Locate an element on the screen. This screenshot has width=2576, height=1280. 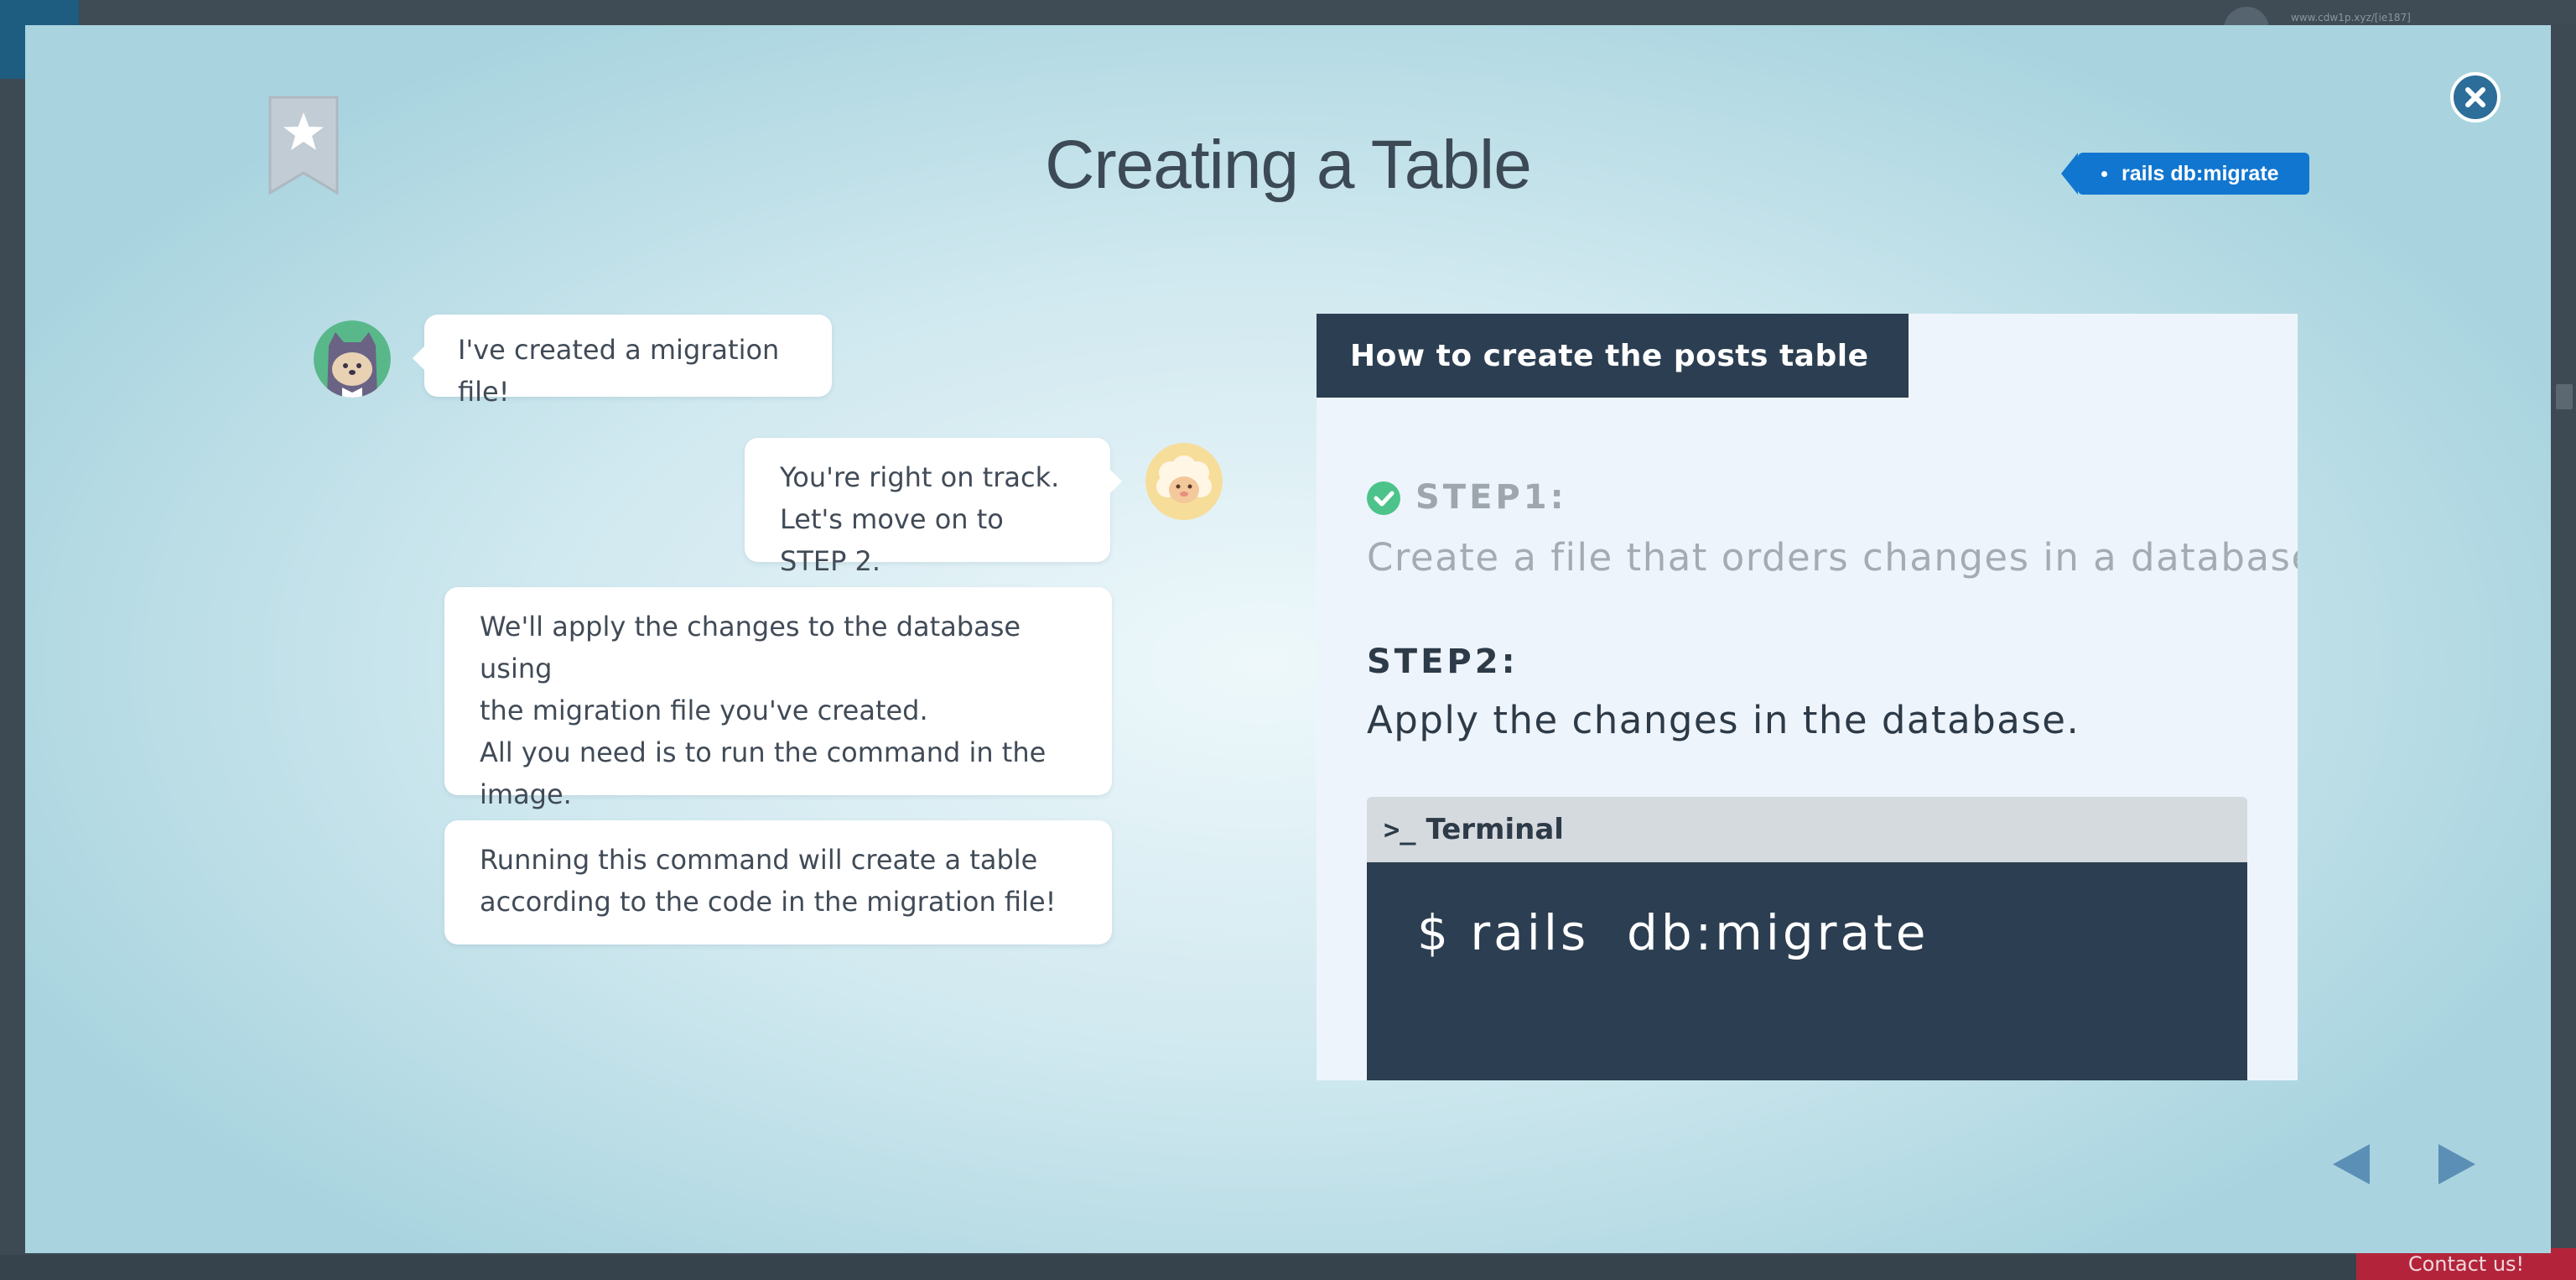
tag-label: rails db:migrate is located at coordinates (2200, 173).